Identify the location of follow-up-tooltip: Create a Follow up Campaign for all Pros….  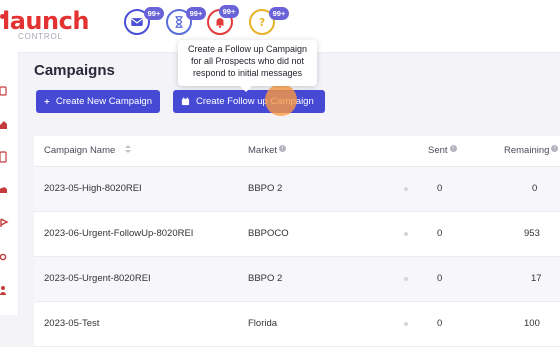
(247, 66).